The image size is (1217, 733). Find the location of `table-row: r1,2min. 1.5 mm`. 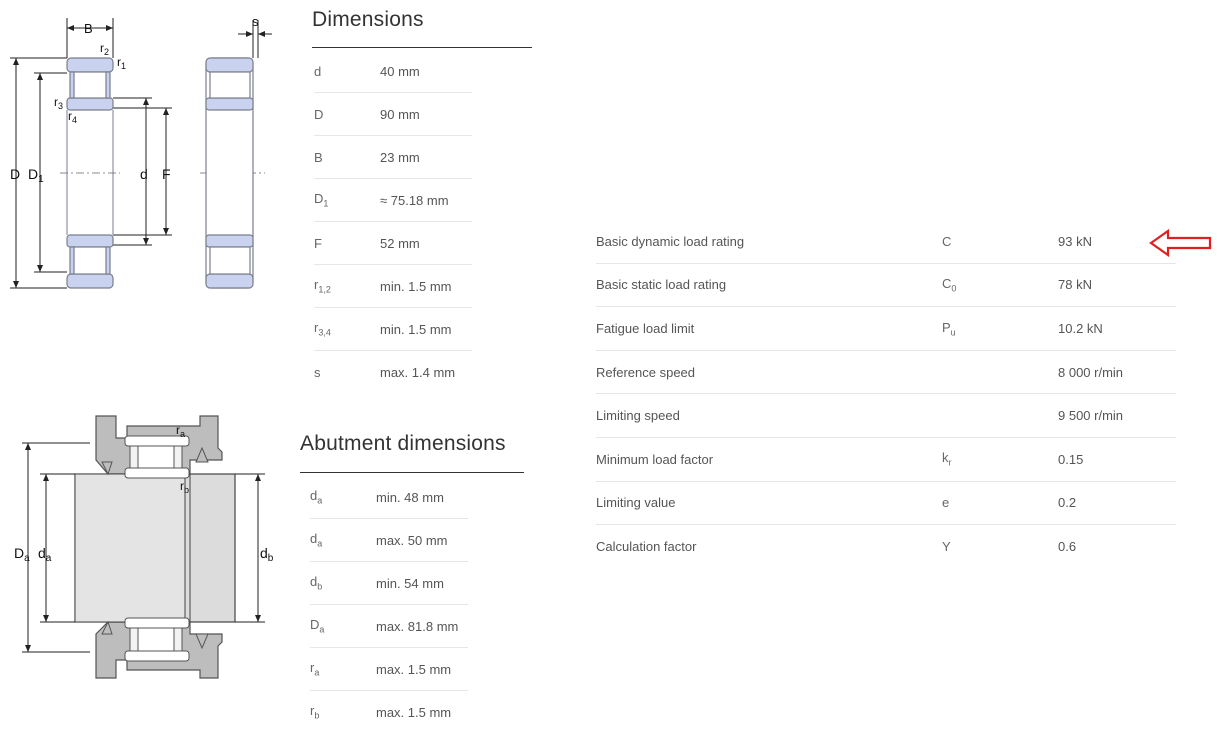

table-row: r1,2min. 1.5 mm is located at coordinates (393, 286).